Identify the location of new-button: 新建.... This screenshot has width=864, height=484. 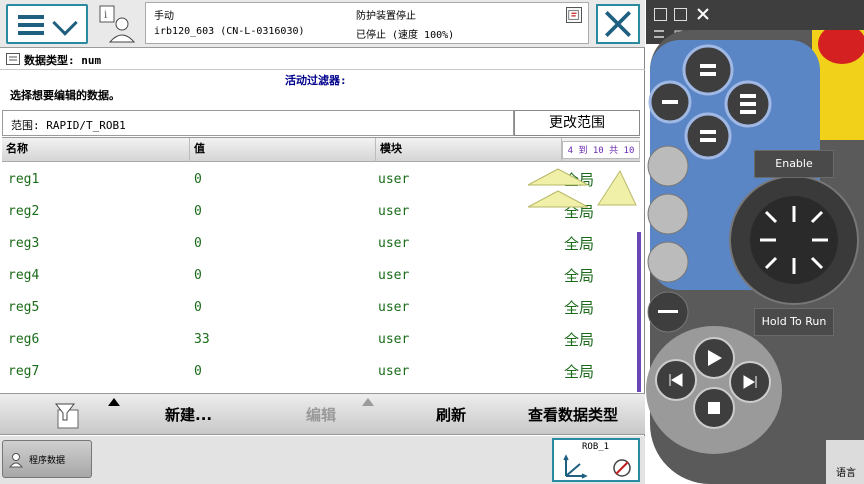
(188, 414).